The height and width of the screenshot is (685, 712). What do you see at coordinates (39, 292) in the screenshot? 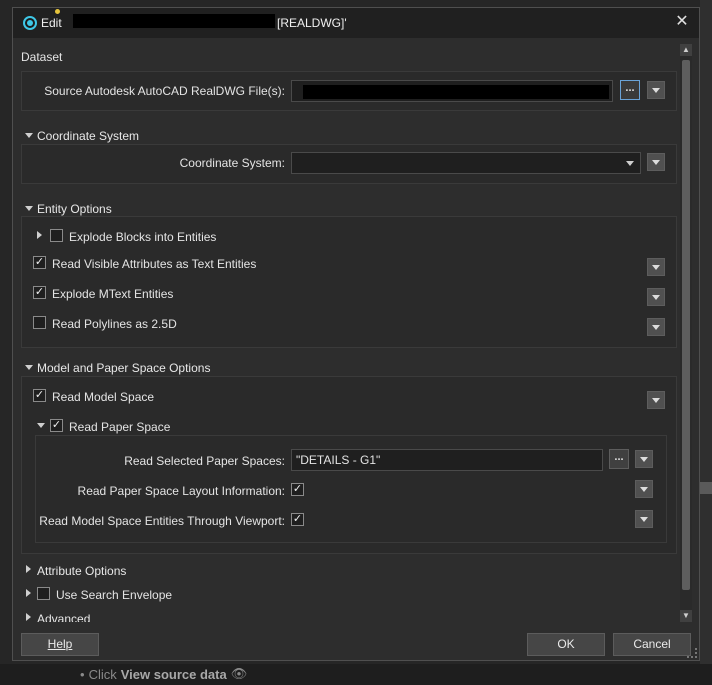
I see `explode-mtext-checkbox: ✓` at bounding box center [39, 292].